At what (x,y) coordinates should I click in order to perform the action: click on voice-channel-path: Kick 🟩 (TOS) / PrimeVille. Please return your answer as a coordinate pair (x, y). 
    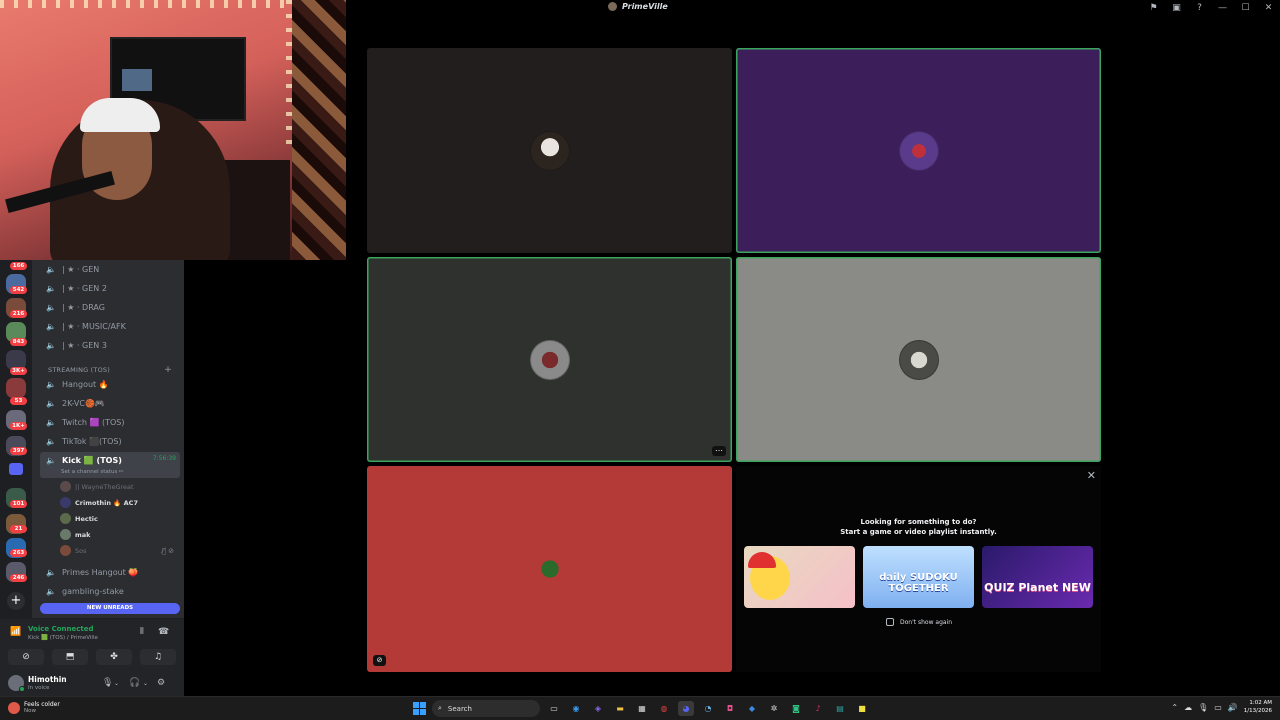
    Looking at the image, I should click on (63, 638).